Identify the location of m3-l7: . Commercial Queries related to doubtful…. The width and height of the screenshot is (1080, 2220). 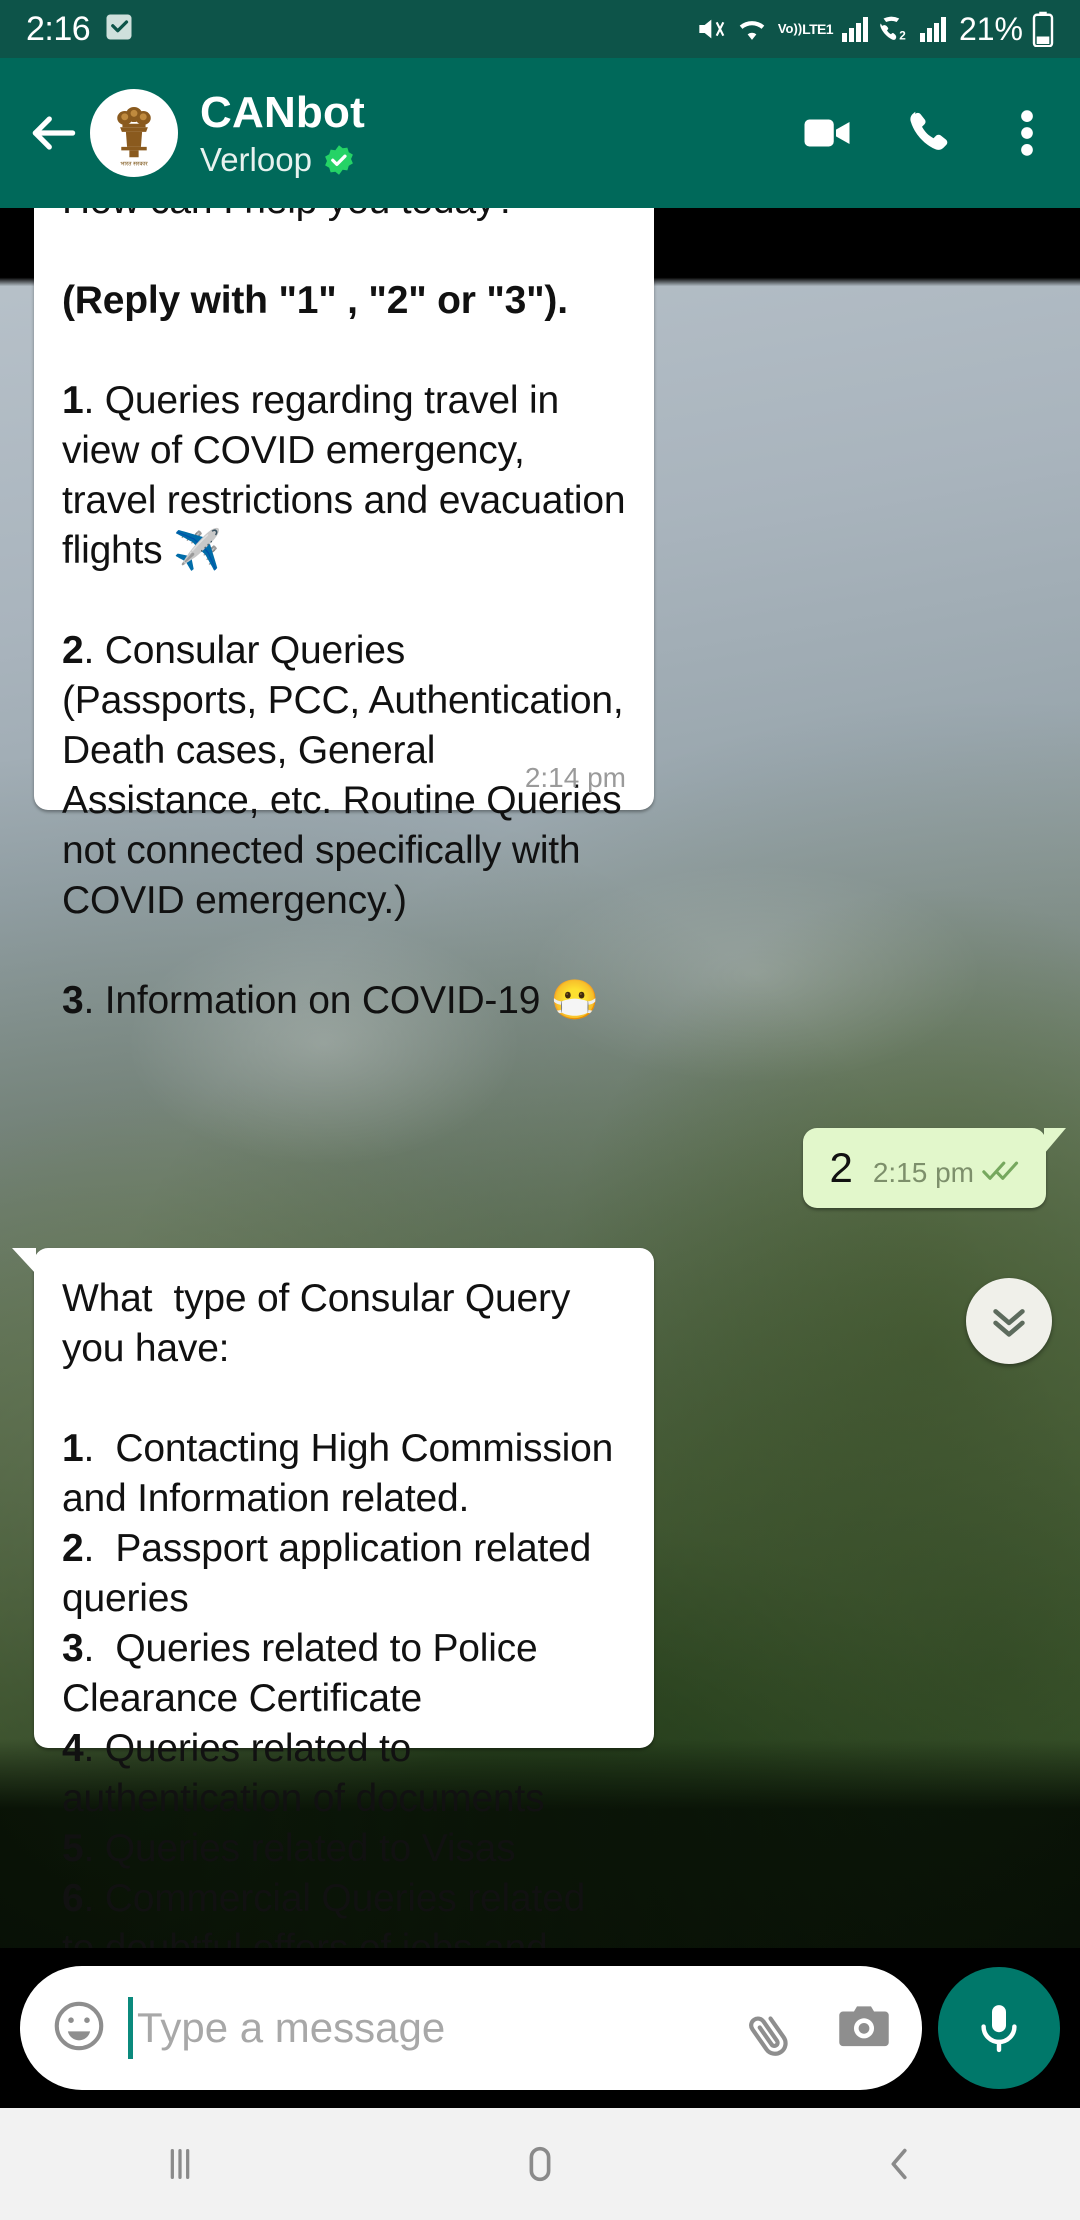
(324, 1912).